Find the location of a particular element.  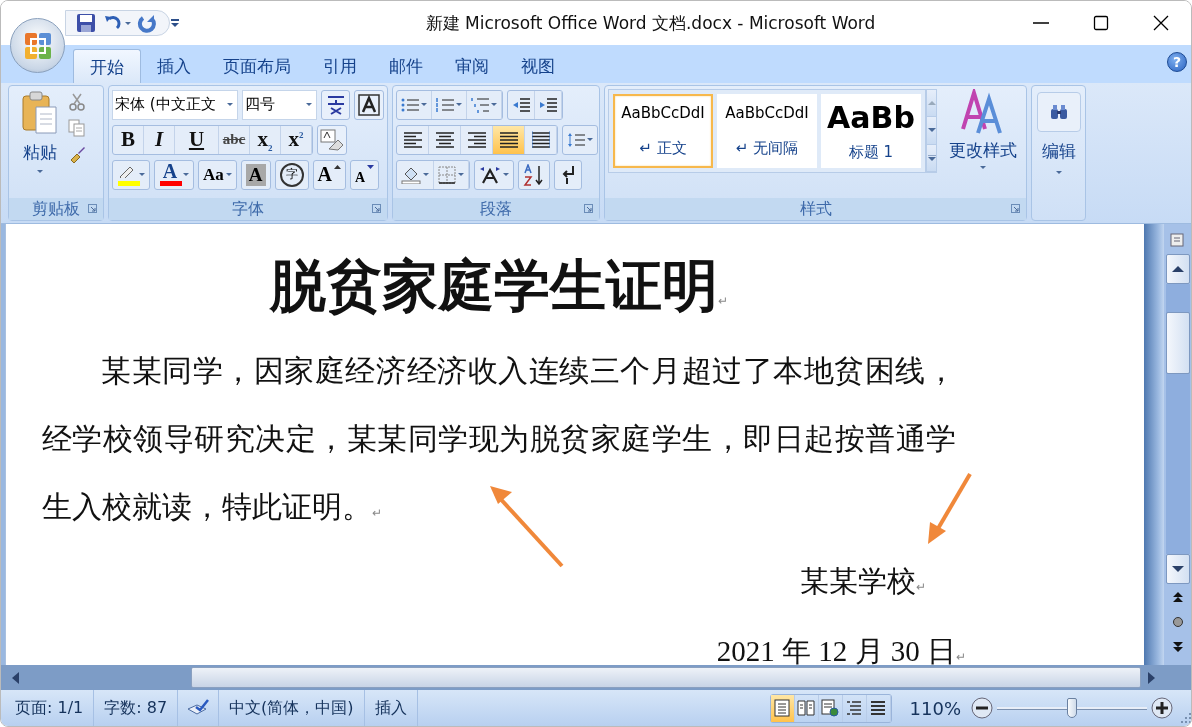

style-gallery-item: AaBb 标题 1 is located at coordinates (871, 130).